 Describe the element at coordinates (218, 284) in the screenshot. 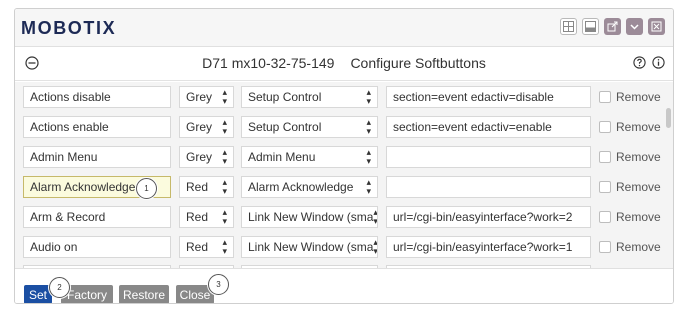

I see `callout-marker-3: 3` at that location.